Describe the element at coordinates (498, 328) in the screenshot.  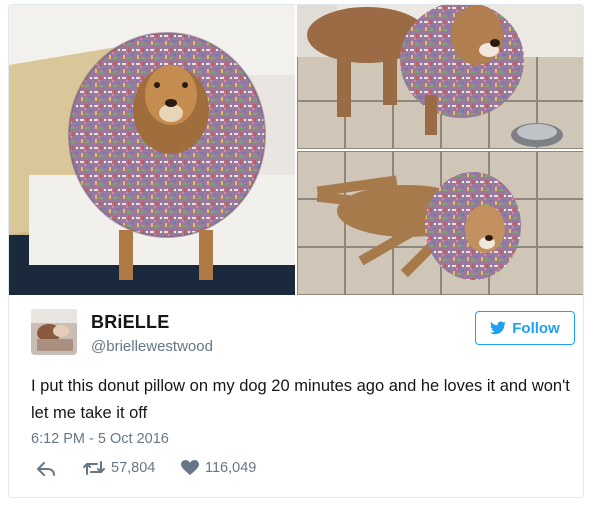
I see `twitter-bird-icon` at that location.